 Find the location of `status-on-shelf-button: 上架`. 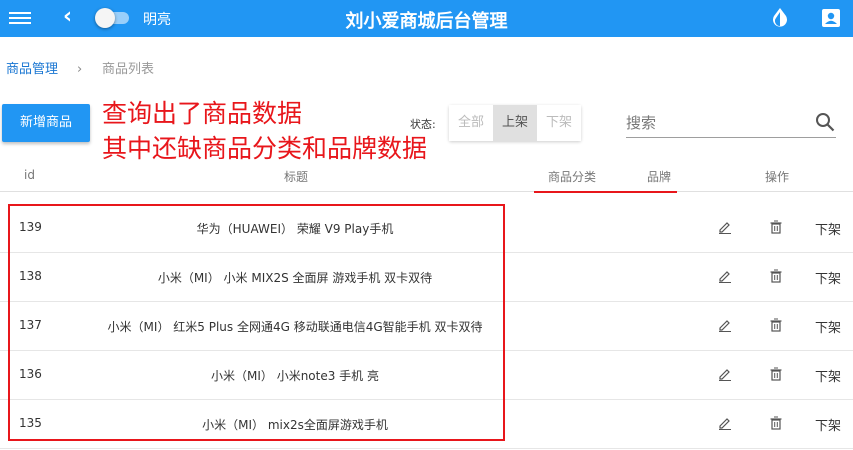

status-on-shelf-button: 上架 is located at coordinates (515, 123).